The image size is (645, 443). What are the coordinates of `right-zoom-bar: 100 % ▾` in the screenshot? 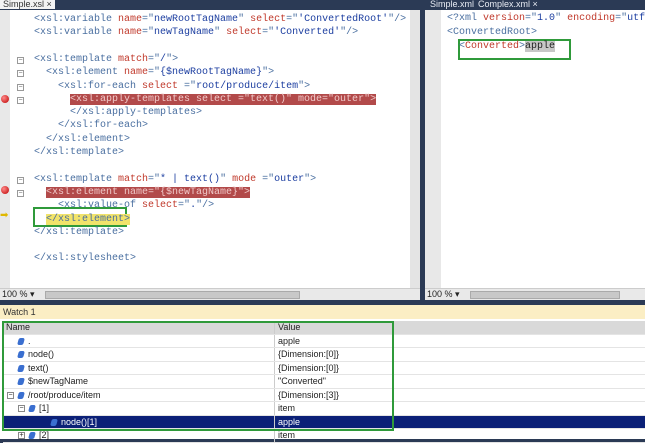 It's located at (535, 294).